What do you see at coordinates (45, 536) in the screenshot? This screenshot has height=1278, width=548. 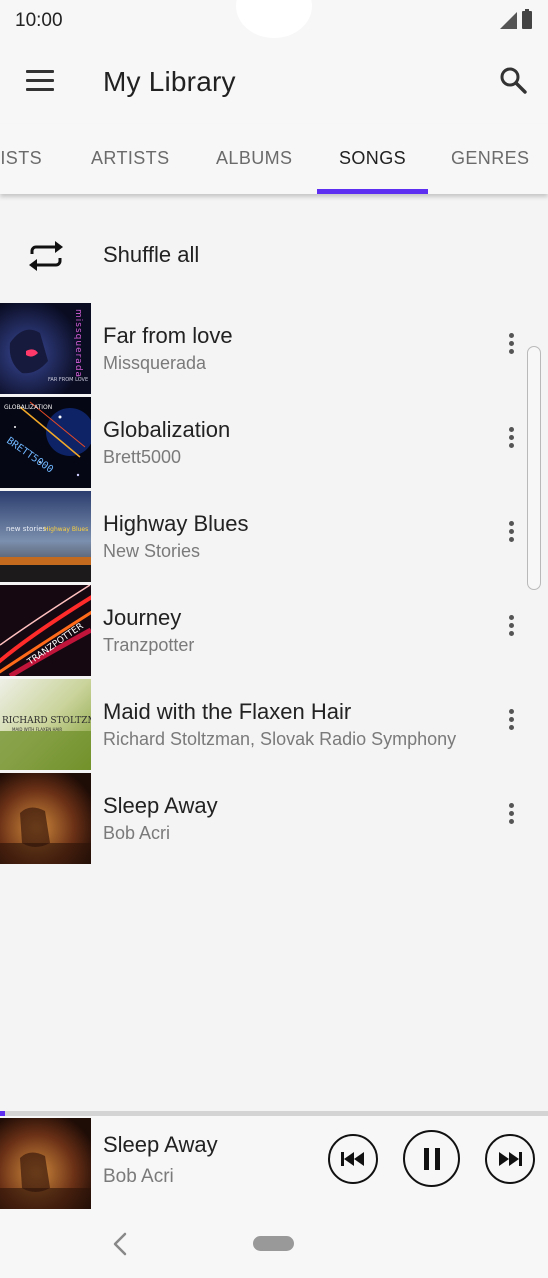 I see `album-cover-highway-blues: new stories Highway Blues` at bounding box center [45, 536].